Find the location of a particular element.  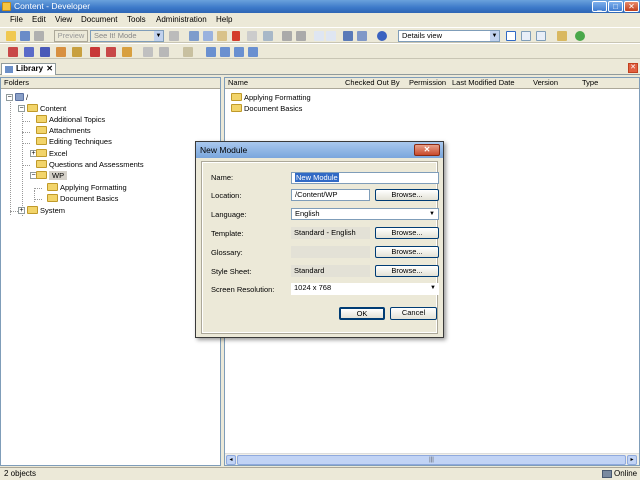

unlink-icon is located at coordinates (164, 52).